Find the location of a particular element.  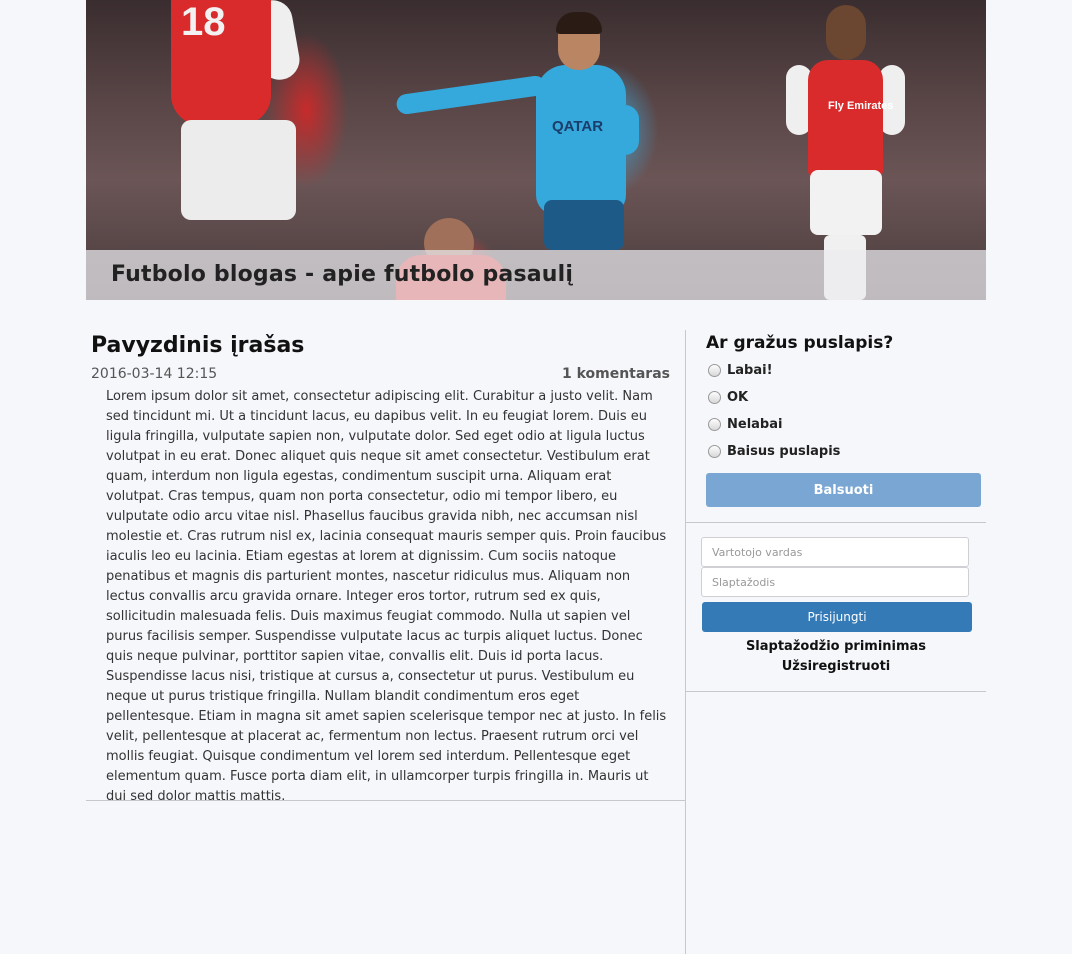

login-button: Prisijungti is located at coordinates (837, 617).